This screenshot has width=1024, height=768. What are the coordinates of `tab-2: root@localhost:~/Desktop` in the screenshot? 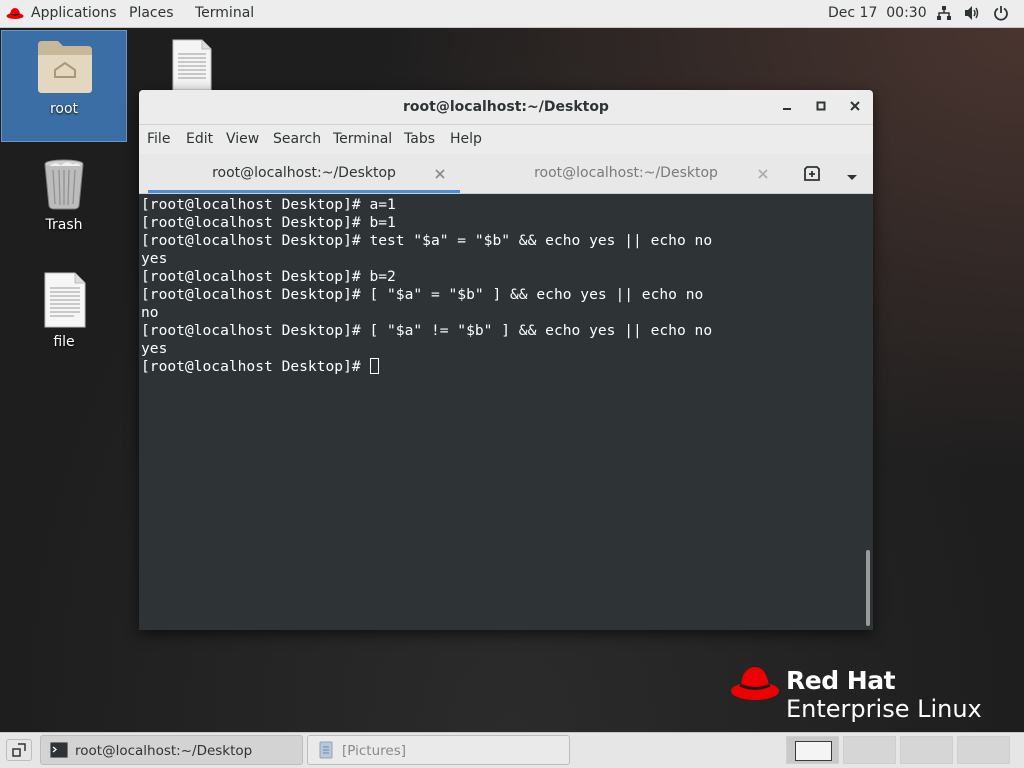 It's located at (626, 173).